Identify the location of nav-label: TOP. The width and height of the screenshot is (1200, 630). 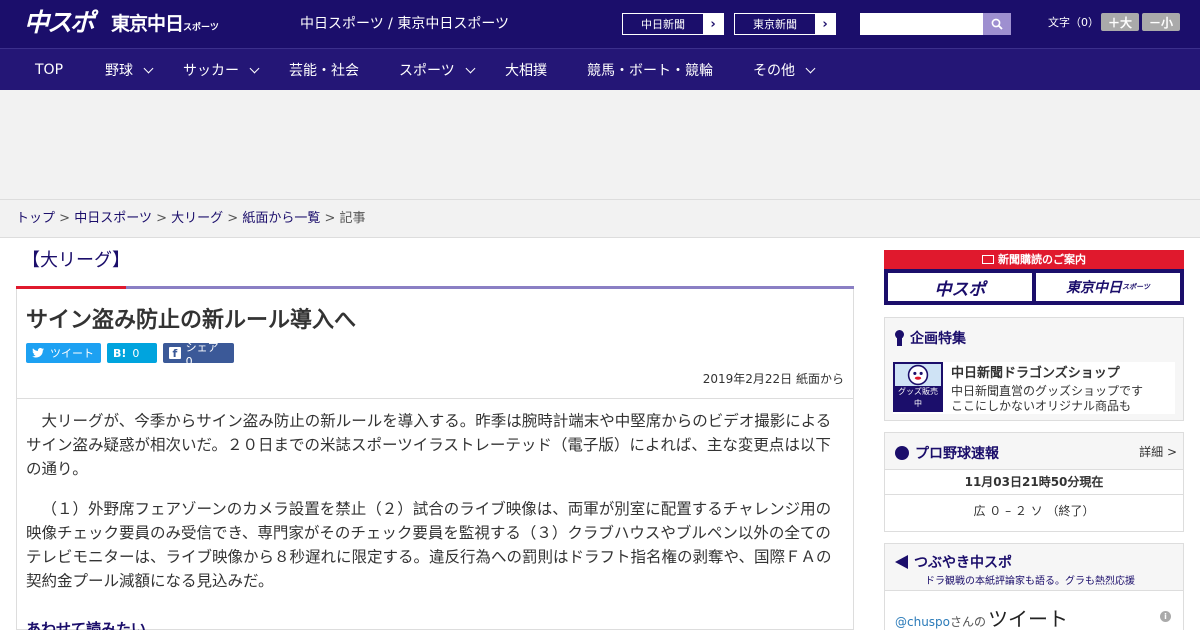
(49, 70).